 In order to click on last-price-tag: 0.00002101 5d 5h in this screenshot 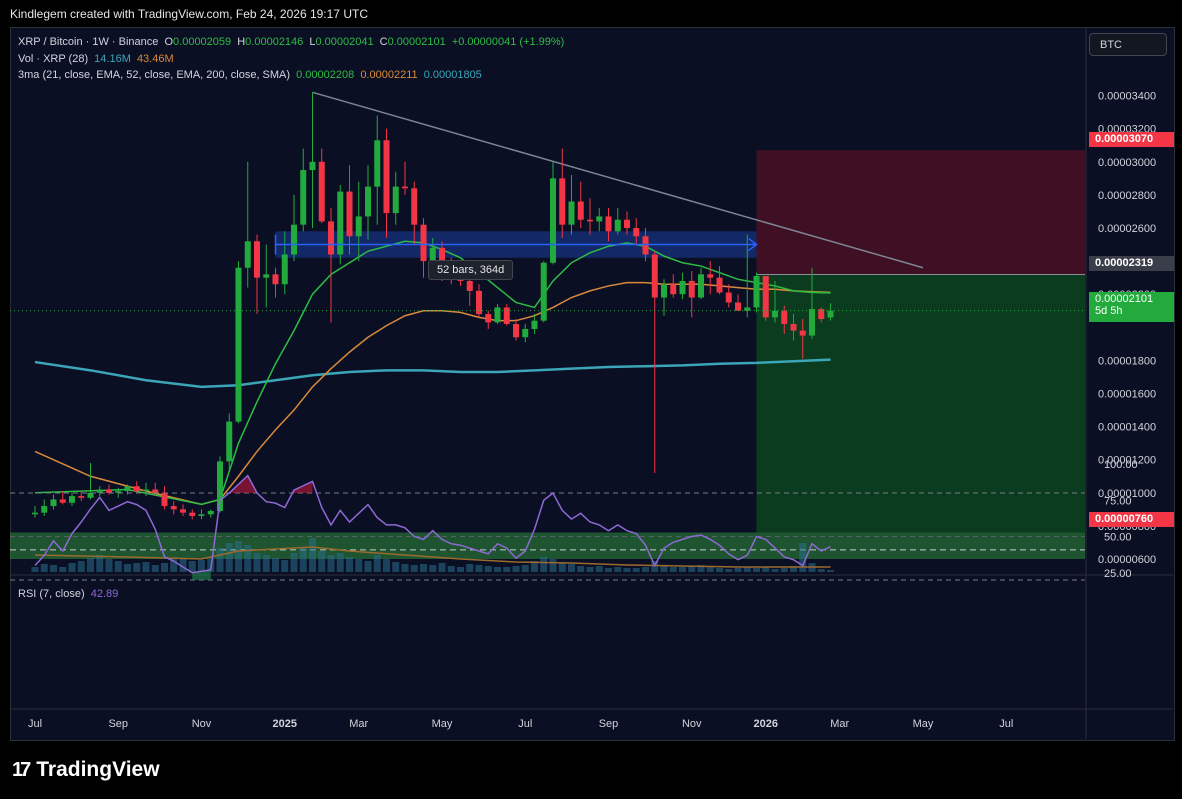, I will do `click(1131, 307)`.